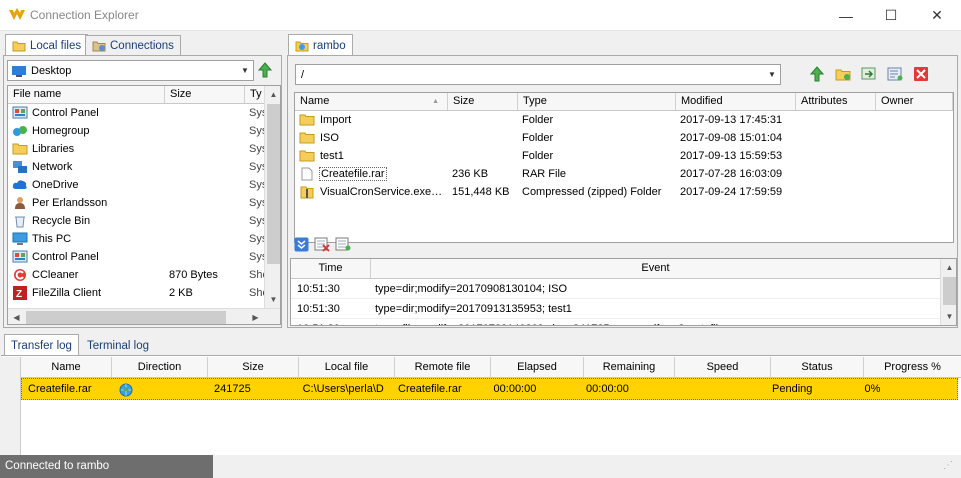 The width and height of the screenshot is (961, 478). I want to click on local-file-row: Z FileZilla Client 2 KB Sho, so click(144, 293).